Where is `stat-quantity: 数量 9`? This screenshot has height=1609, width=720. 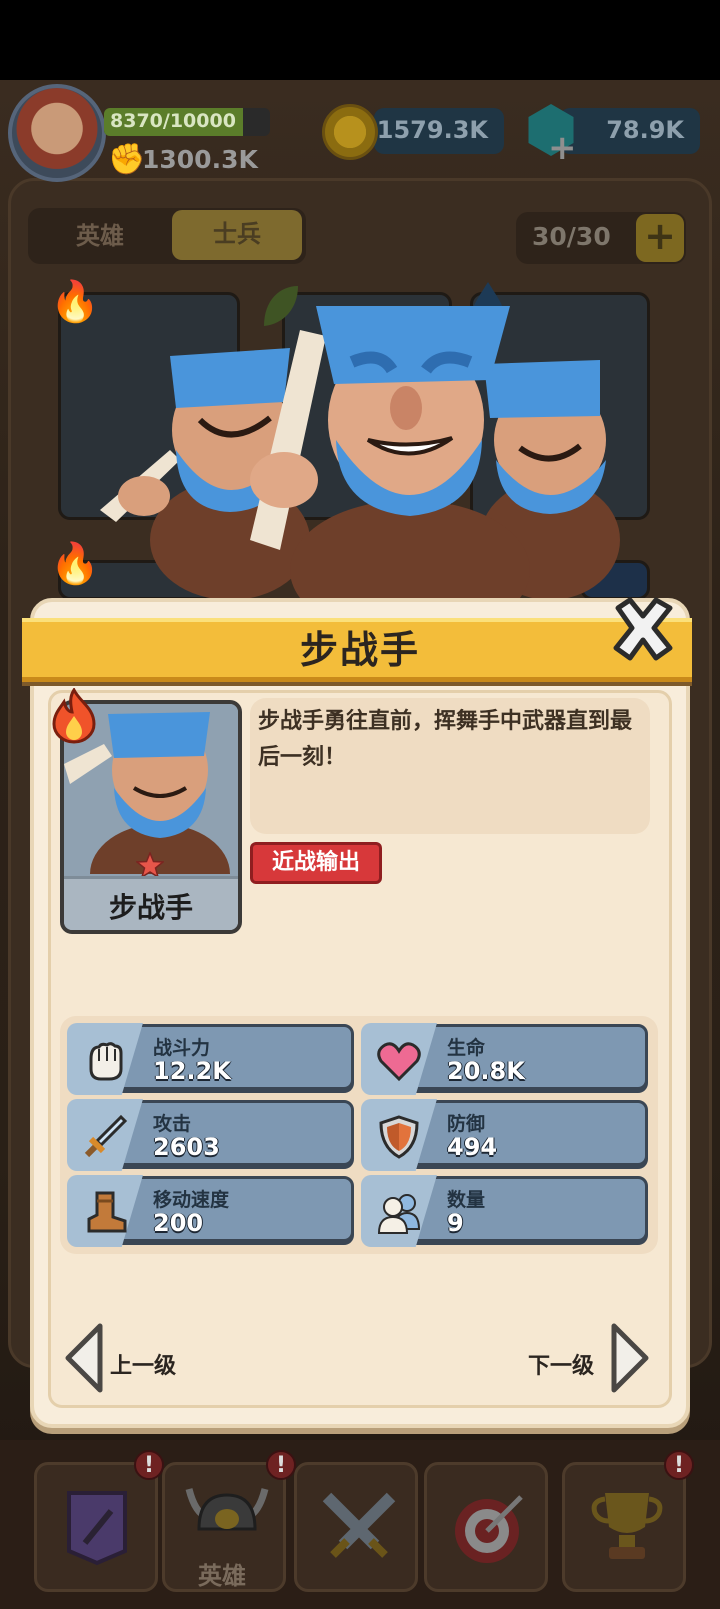
stat-quantity: 数量 9 is located at coordinates (504, 1211).